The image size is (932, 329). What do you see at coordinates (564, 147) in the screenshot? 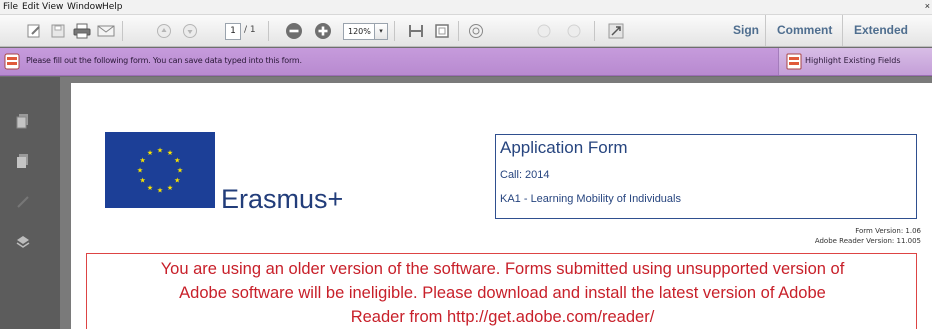
I see `application-title: Application Form` at bounding box center [564, 147].